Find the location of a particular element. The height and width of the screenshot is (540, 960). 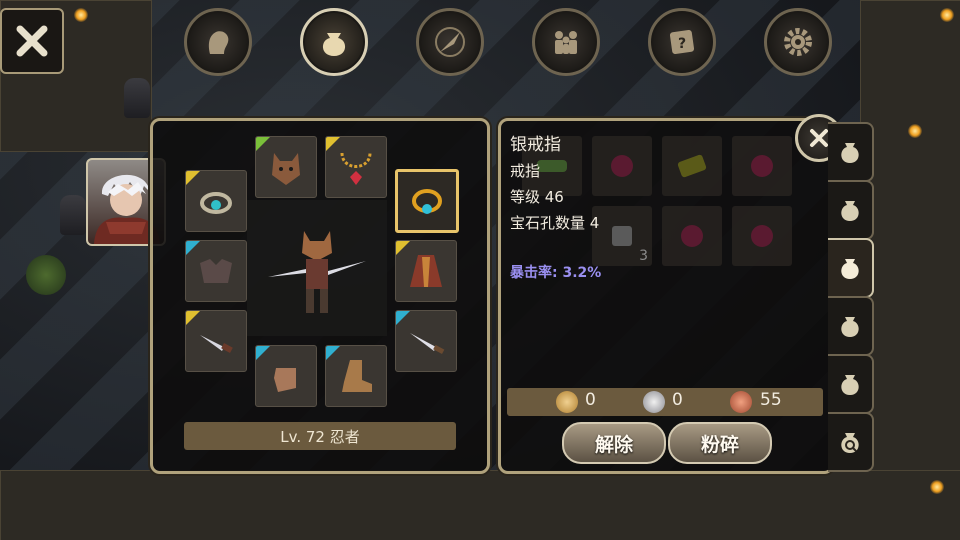

equip-slot-boots is located at coordinates (356, 376).